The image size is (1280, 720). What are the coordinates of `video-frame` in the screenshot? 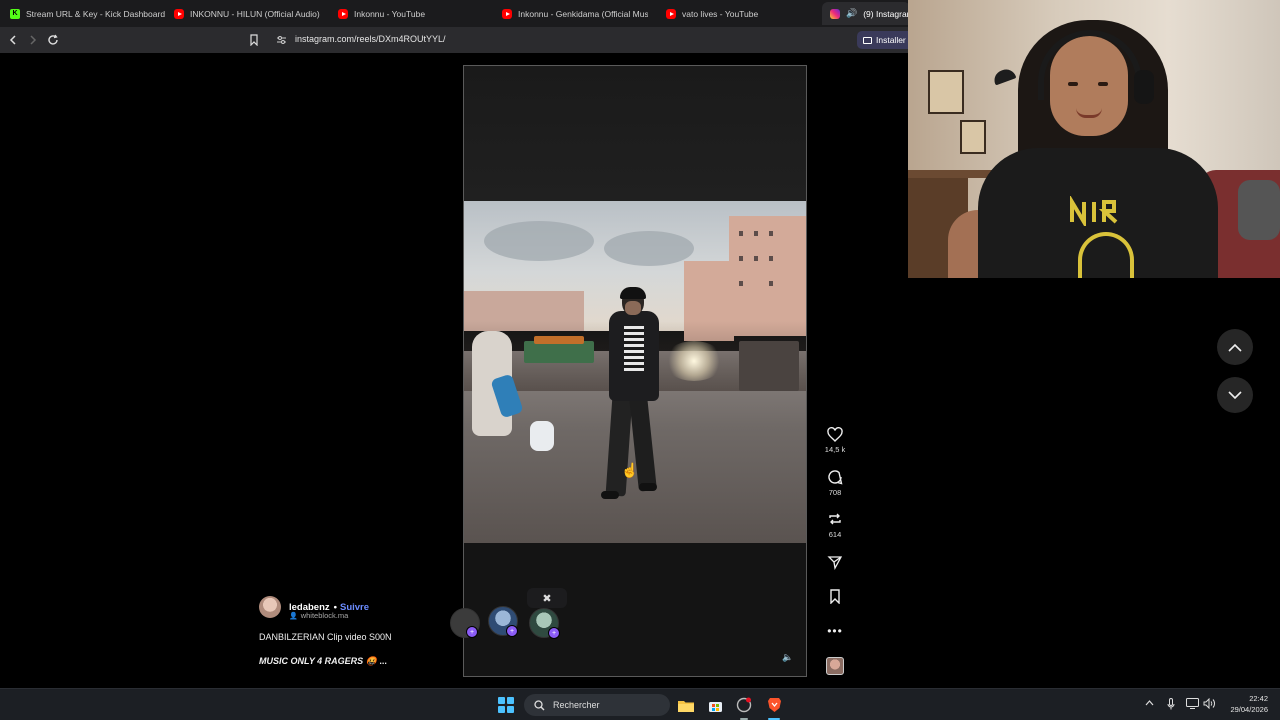 It's located at (635, 372).